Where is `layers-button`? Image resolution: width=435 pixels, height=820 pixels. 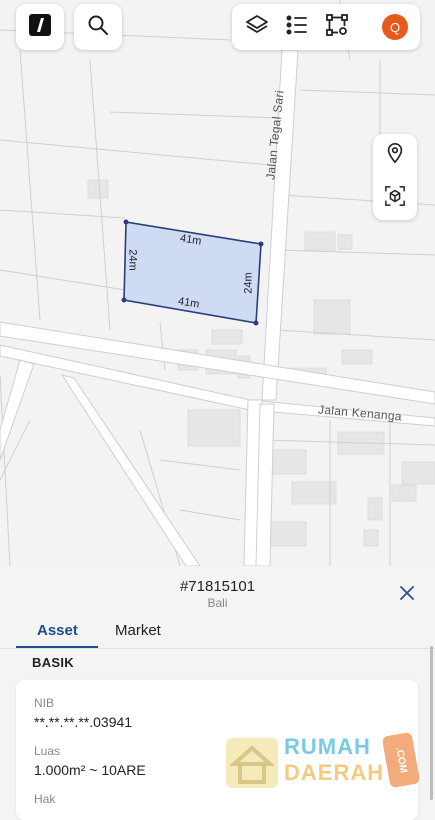 layers-button is located at coordinates (257, 27).